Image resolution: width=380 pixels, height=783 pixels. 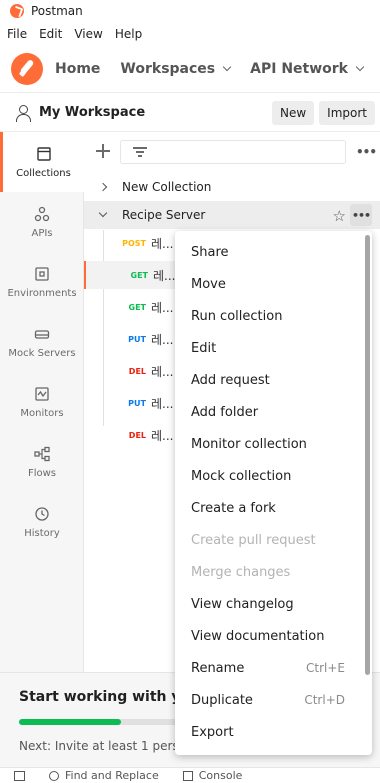 I want to click on sidebar-item-label: APIs, so click(x=42, y=233).